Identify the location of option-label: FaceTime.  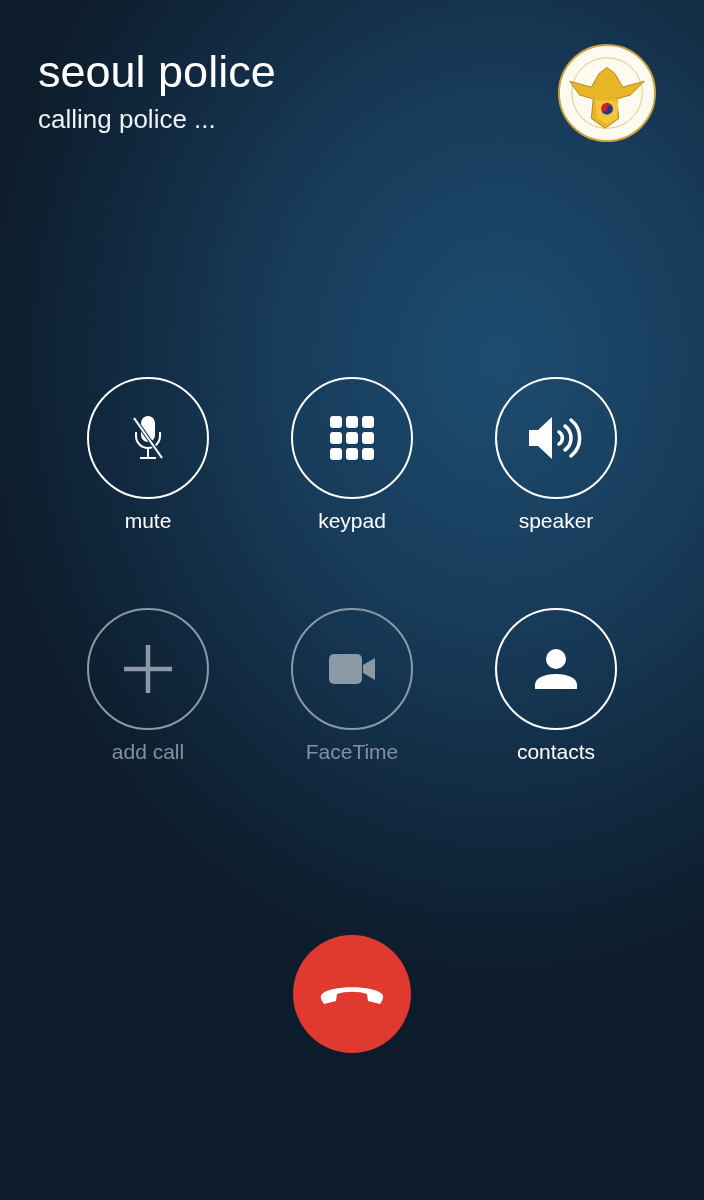
(352, 752).